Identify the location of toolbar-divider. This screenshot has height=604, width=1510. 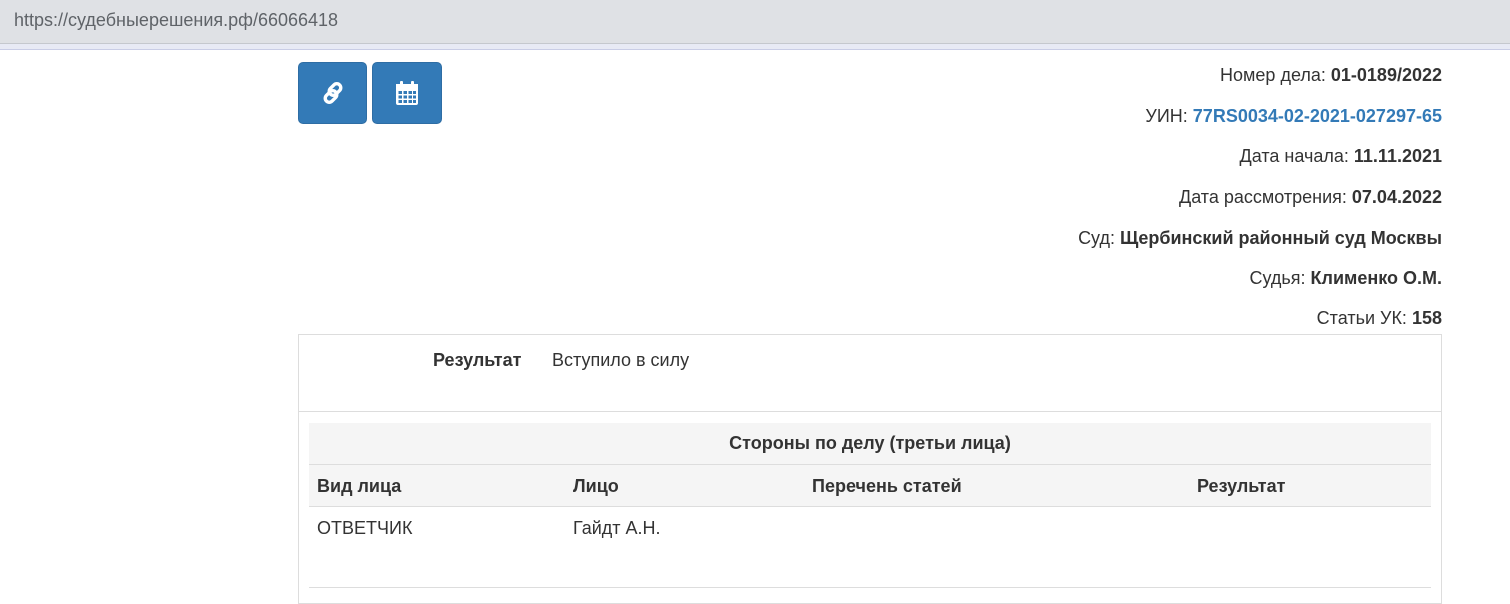
(755, 47).